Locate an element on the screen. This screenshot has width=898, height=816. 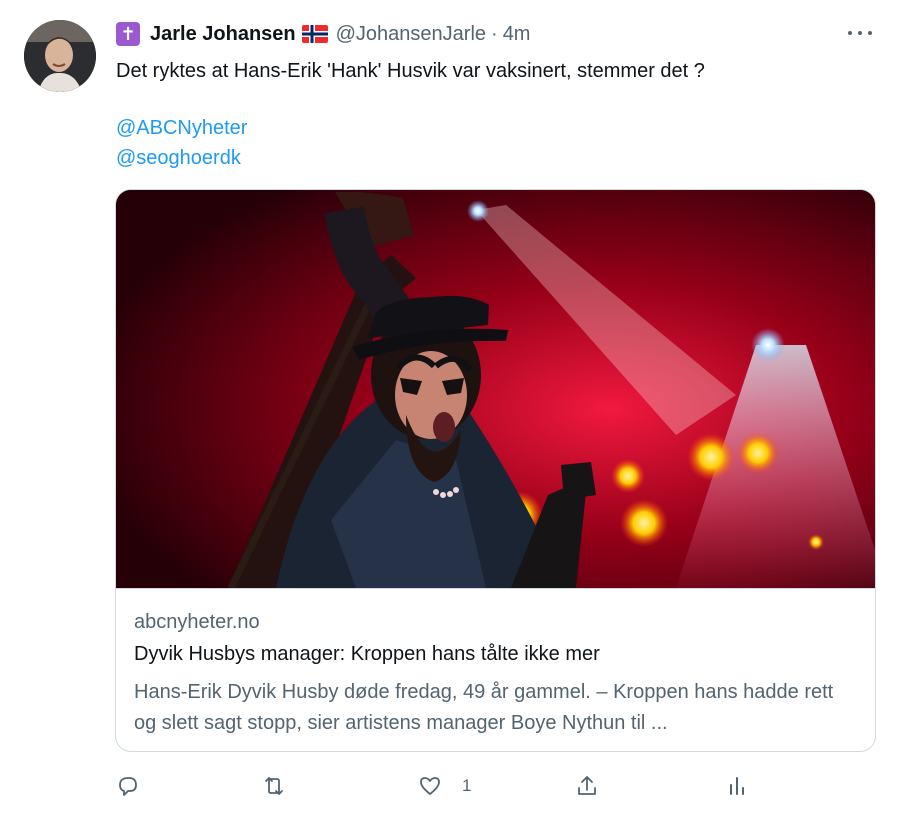
analytics-icon is located at coordinates (737, 786).